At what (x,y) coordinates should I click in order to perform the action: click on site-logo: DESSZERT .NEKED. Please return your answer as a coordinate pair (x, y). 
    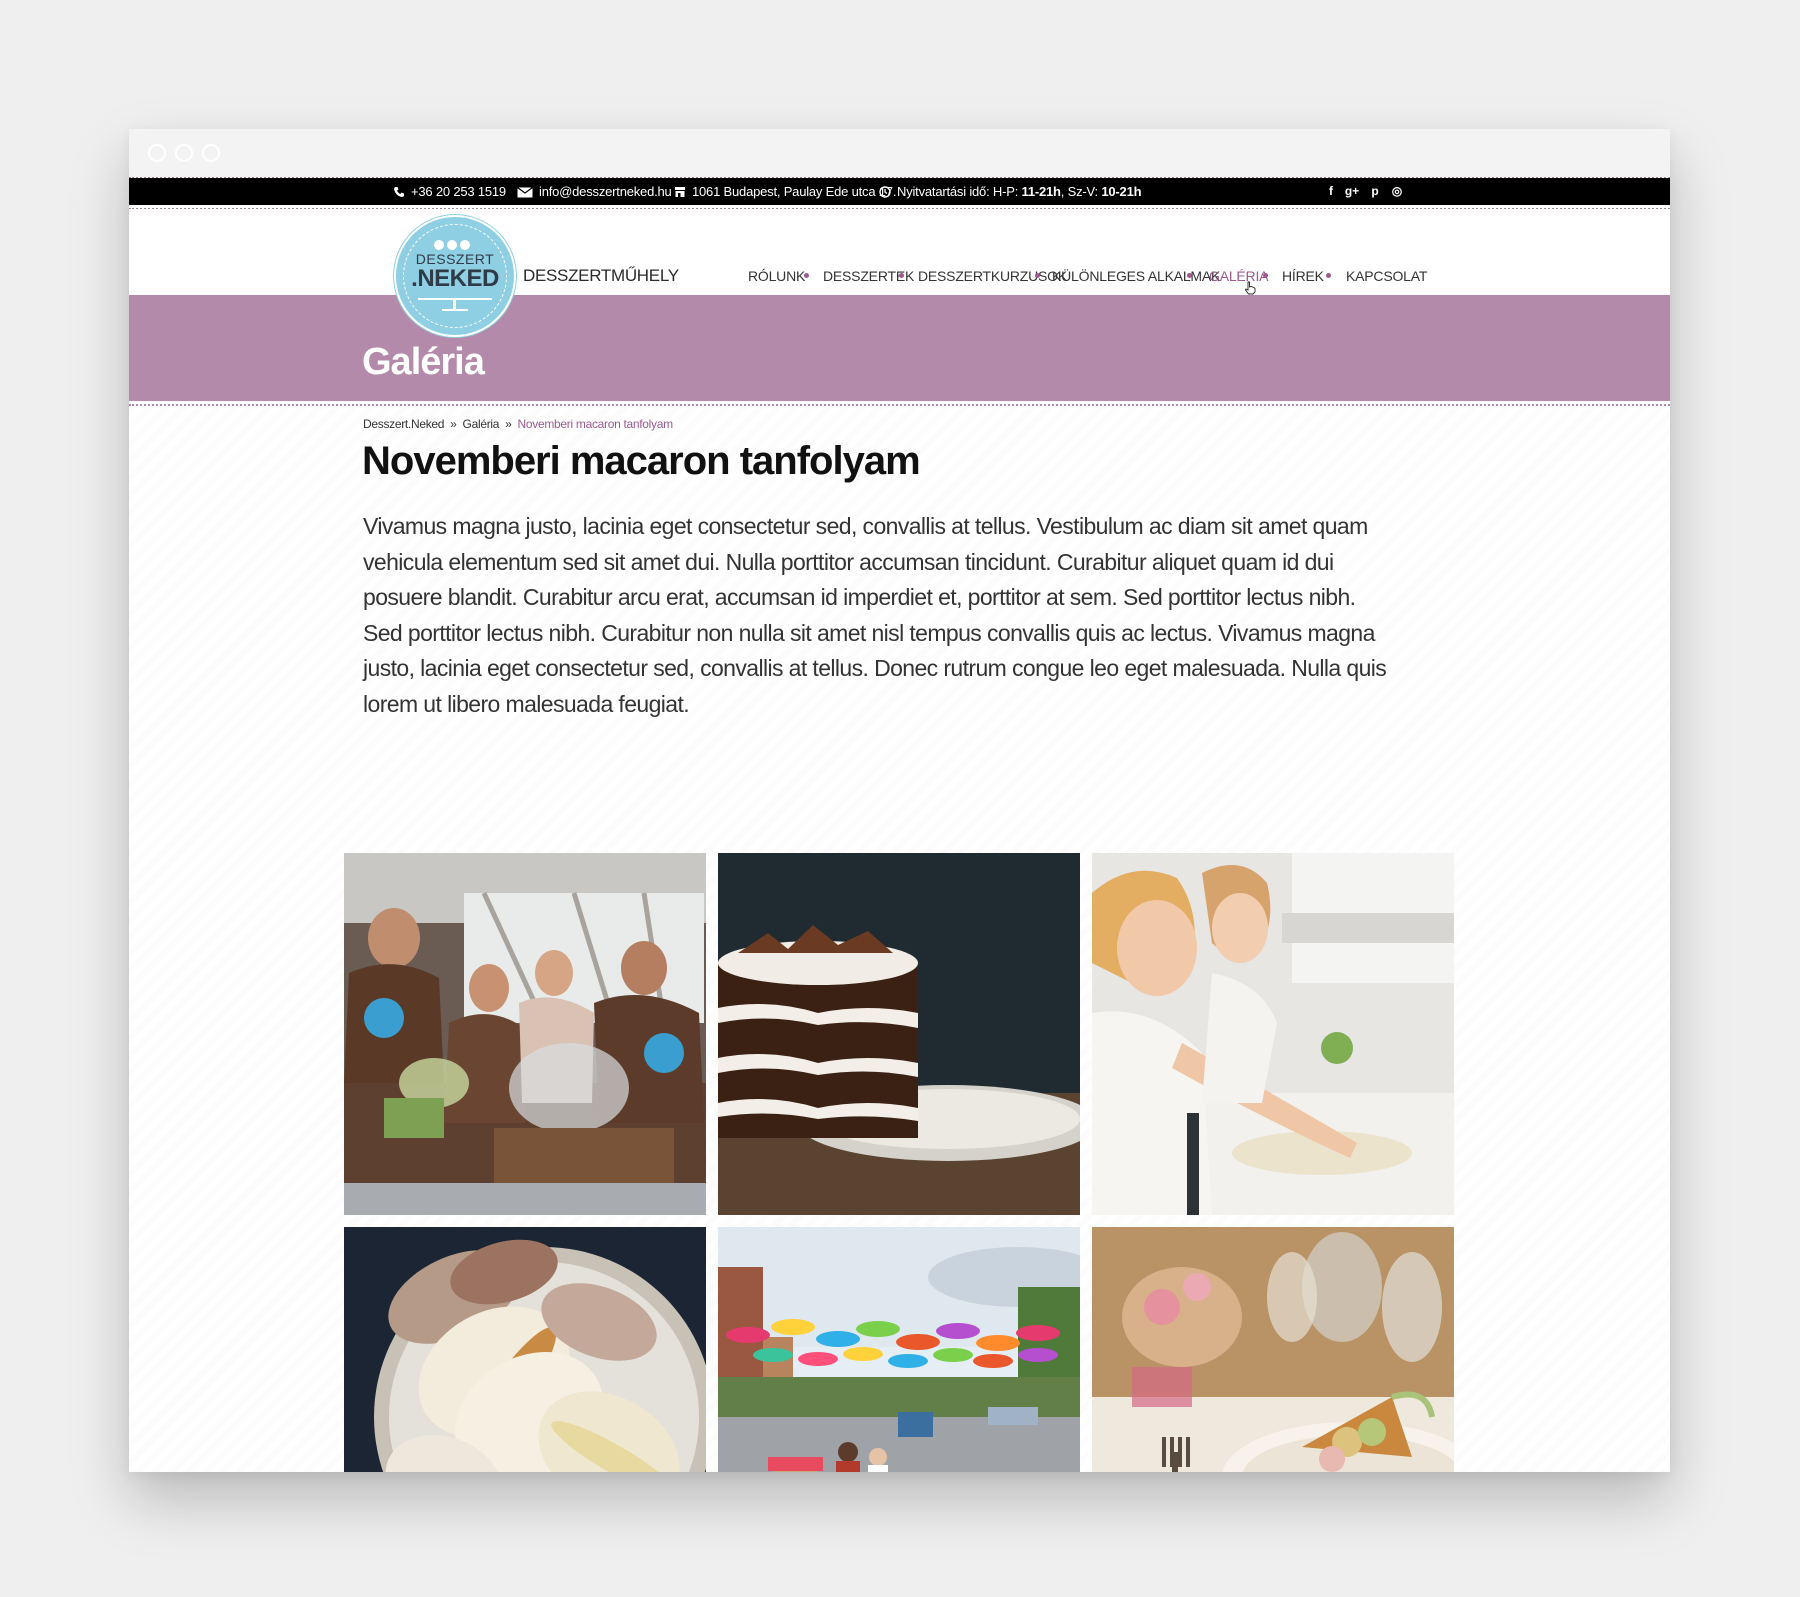
    Looking at the image, I should click on (455, 276).